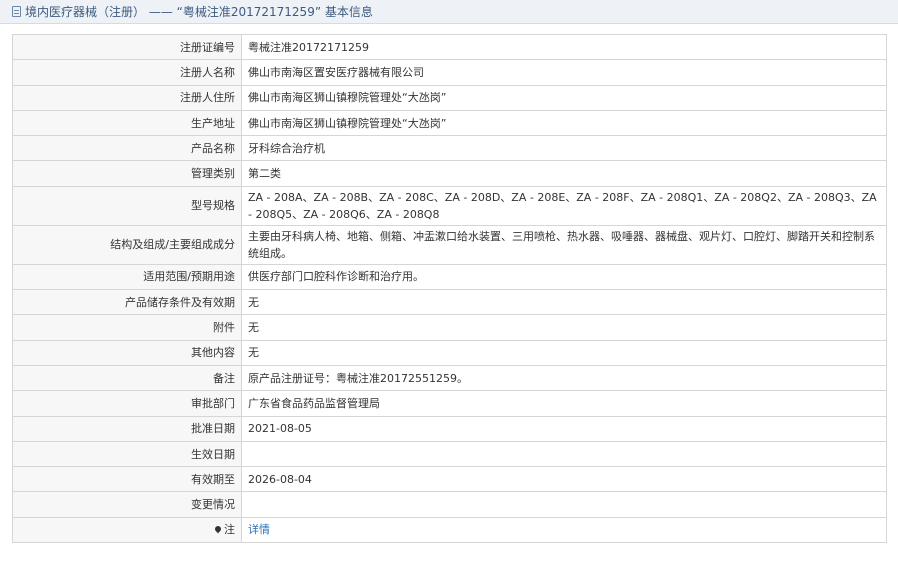 The width and height of the screenshot is (898, 563). What do you see at coordinates (199, 12) in the screenshot?
I see `page-title: 境内医疗器械（注册） —— “粤械注准20172171259” 基本信息` at bounding box center [199, 12].